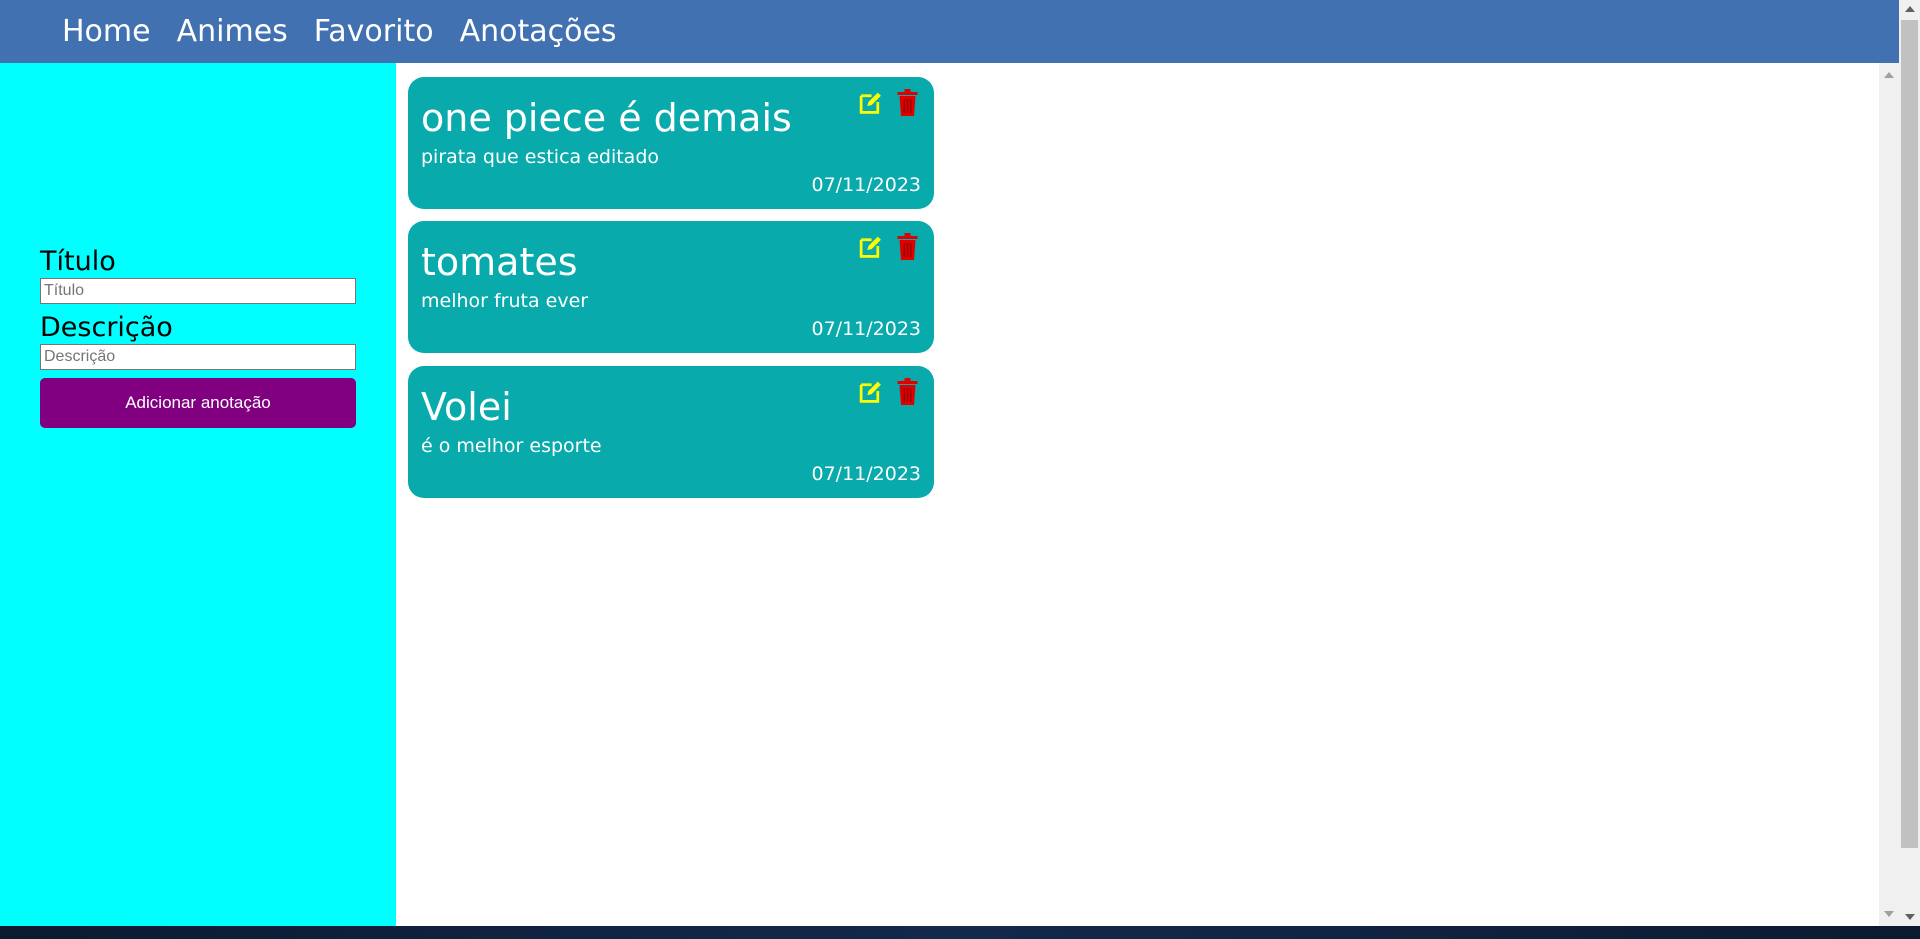  What do you see at coordinates (511, 446) in the screenshot?
I see `note-description: é o melhor esporte` at bounding box center [511, 446].